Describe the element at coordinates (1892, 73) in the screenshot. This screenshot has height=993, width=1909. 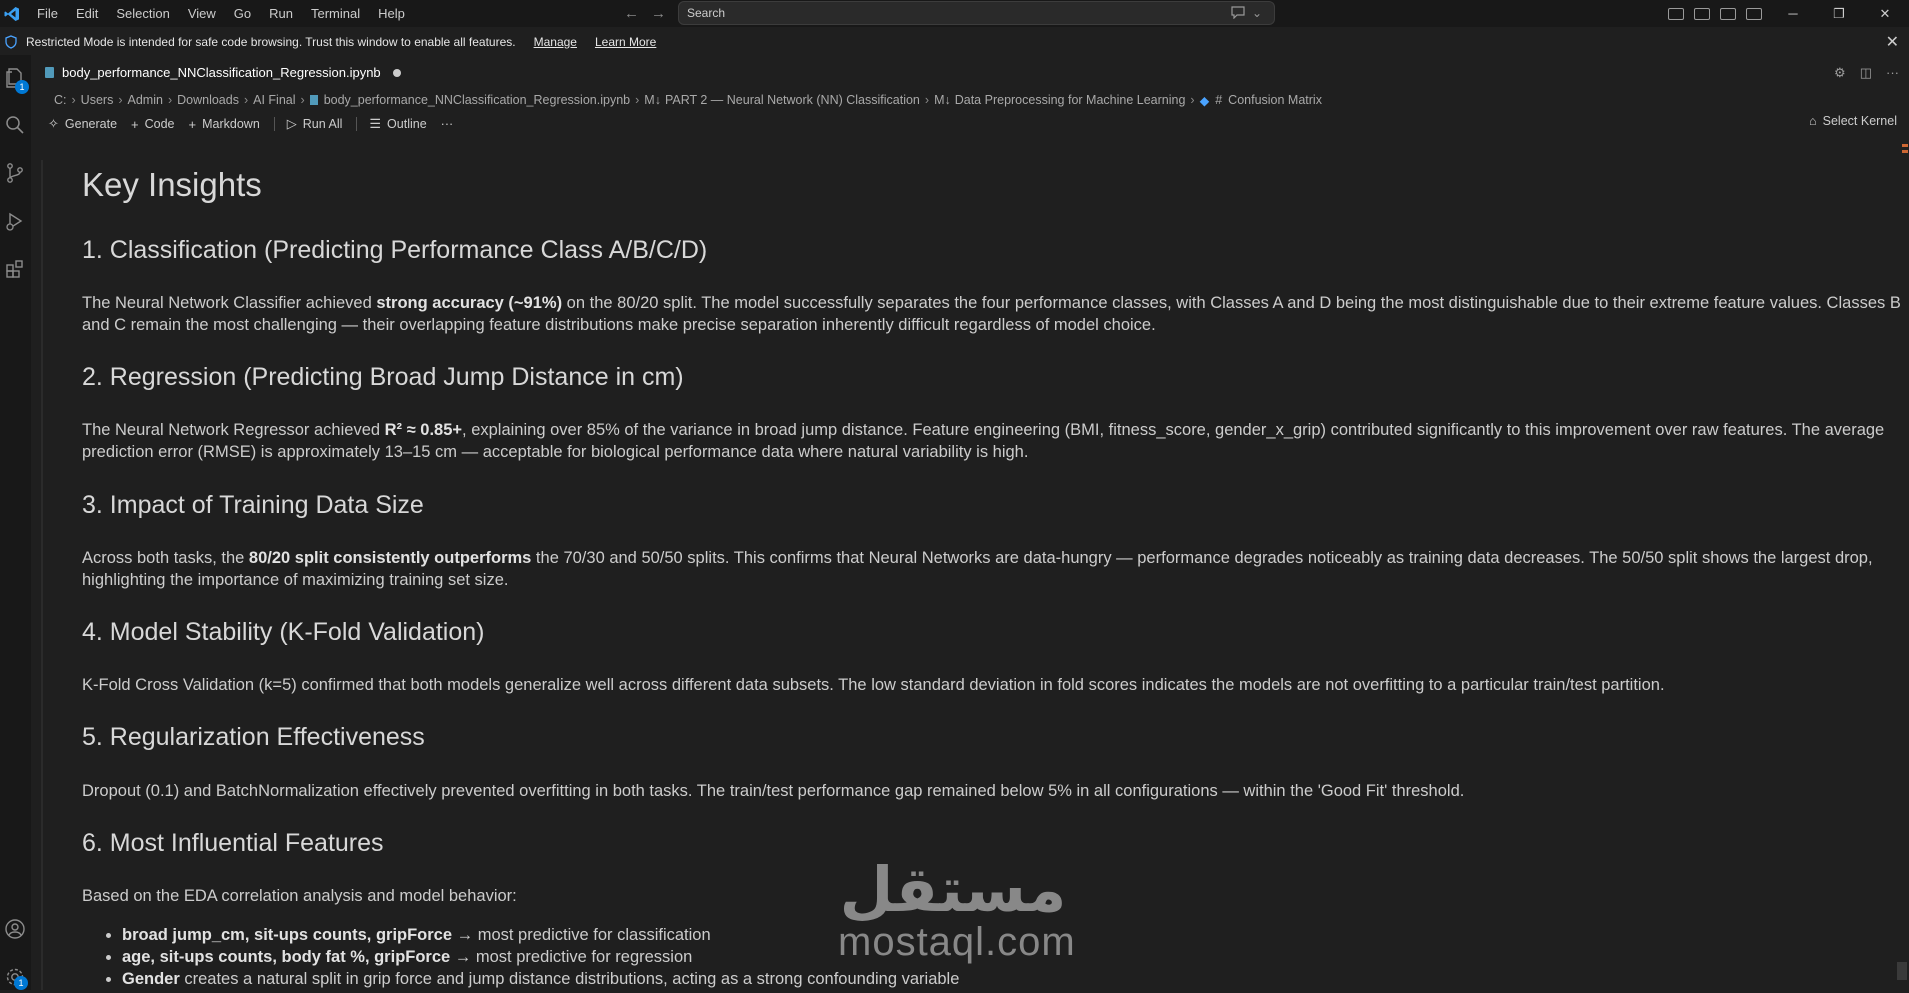
I see `more-actions-icon: ···` at that location.